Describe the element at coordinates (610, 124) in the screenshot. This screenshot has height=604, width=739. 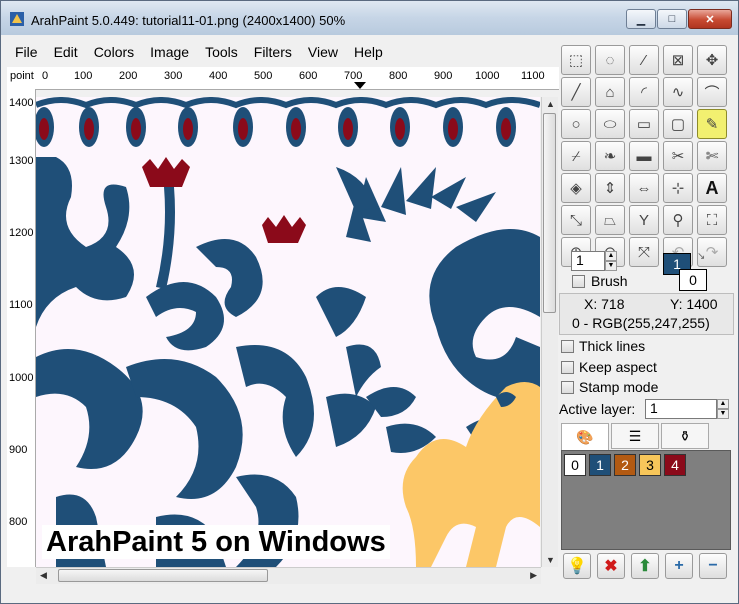
I see `ellipse-tool: ⬭` at that location.